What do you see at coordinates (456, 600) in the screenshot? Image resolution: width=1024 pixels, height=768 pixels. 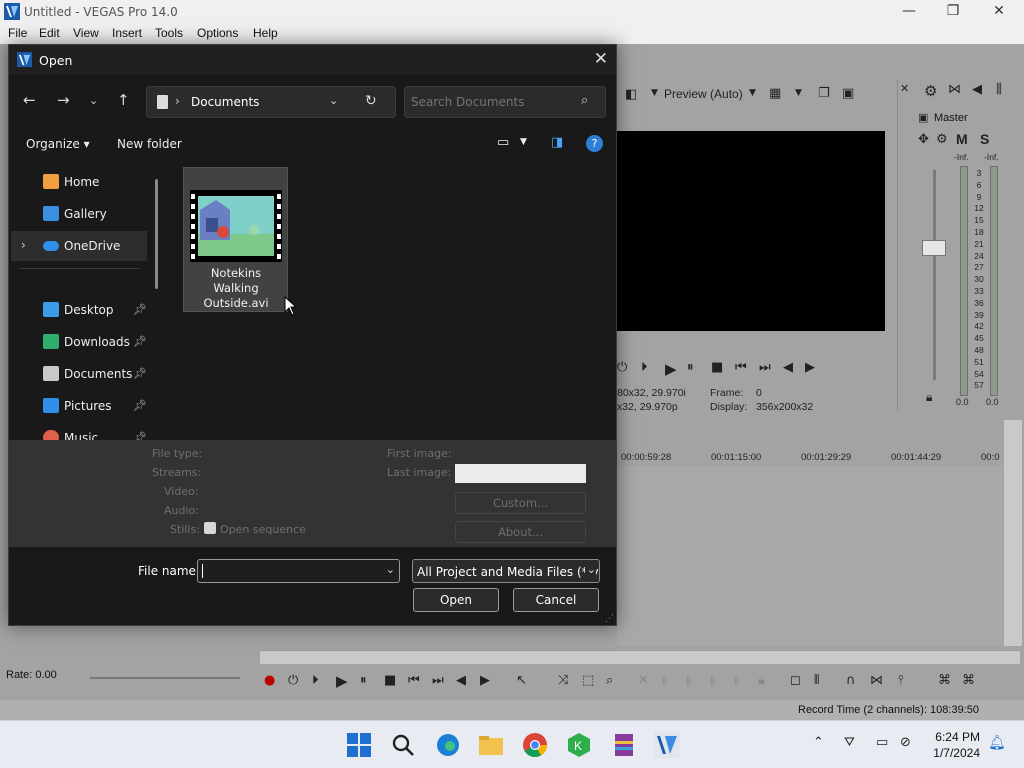 I see `open-button: Open` at bounding box center [456, 600].